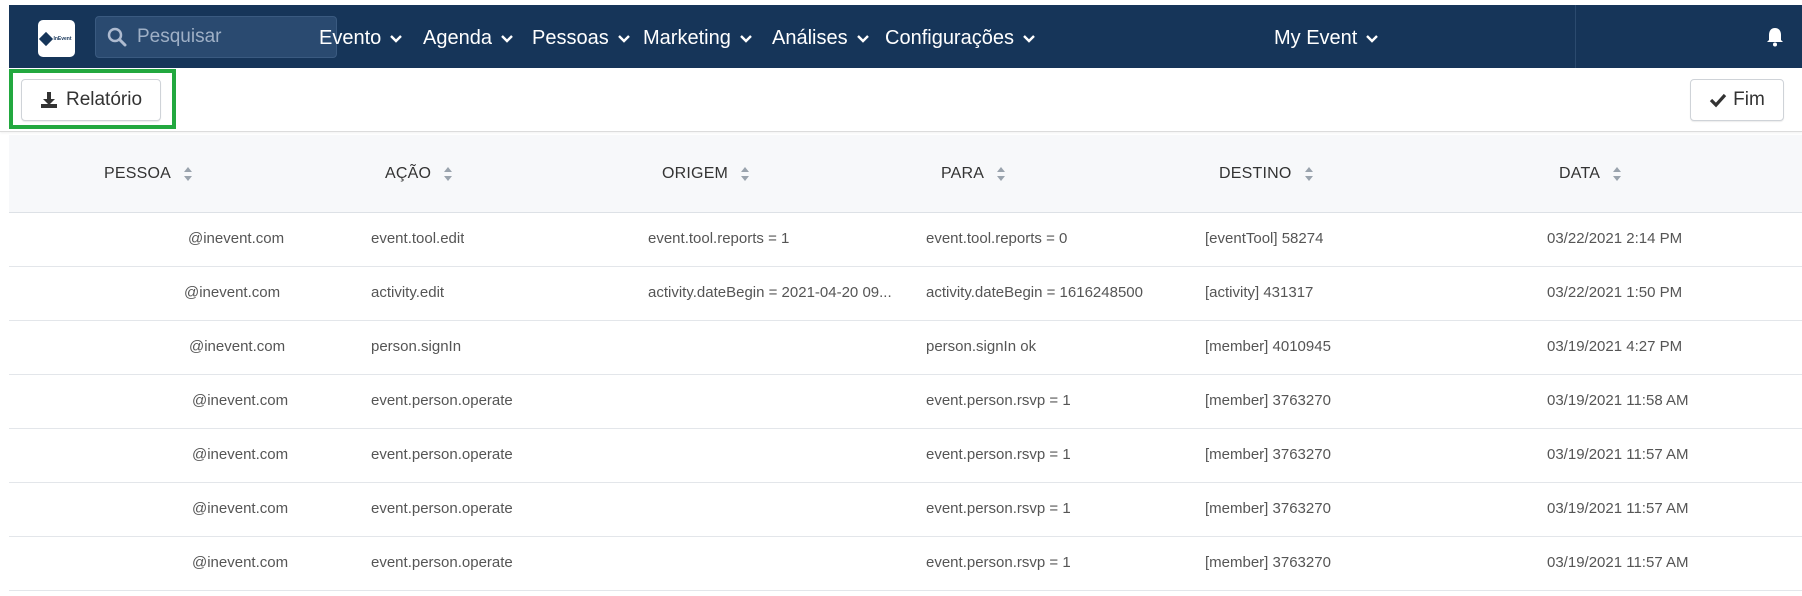  Describe the element at coordinates (48, 100) in the screenshot. I see `download-icon` at that location.